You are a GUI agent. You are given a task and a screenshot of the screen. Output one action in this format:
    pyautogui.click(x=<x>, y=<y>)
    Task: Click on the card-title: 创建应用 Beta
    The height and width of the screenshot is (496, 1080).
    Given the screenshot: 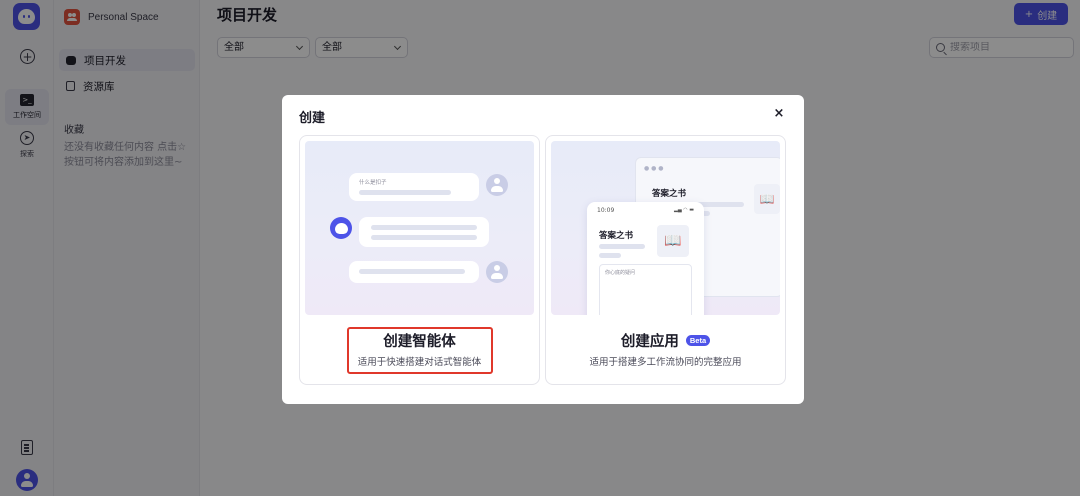 What is the action you would take?
    pyautogui.click(x=665, y=340)
    